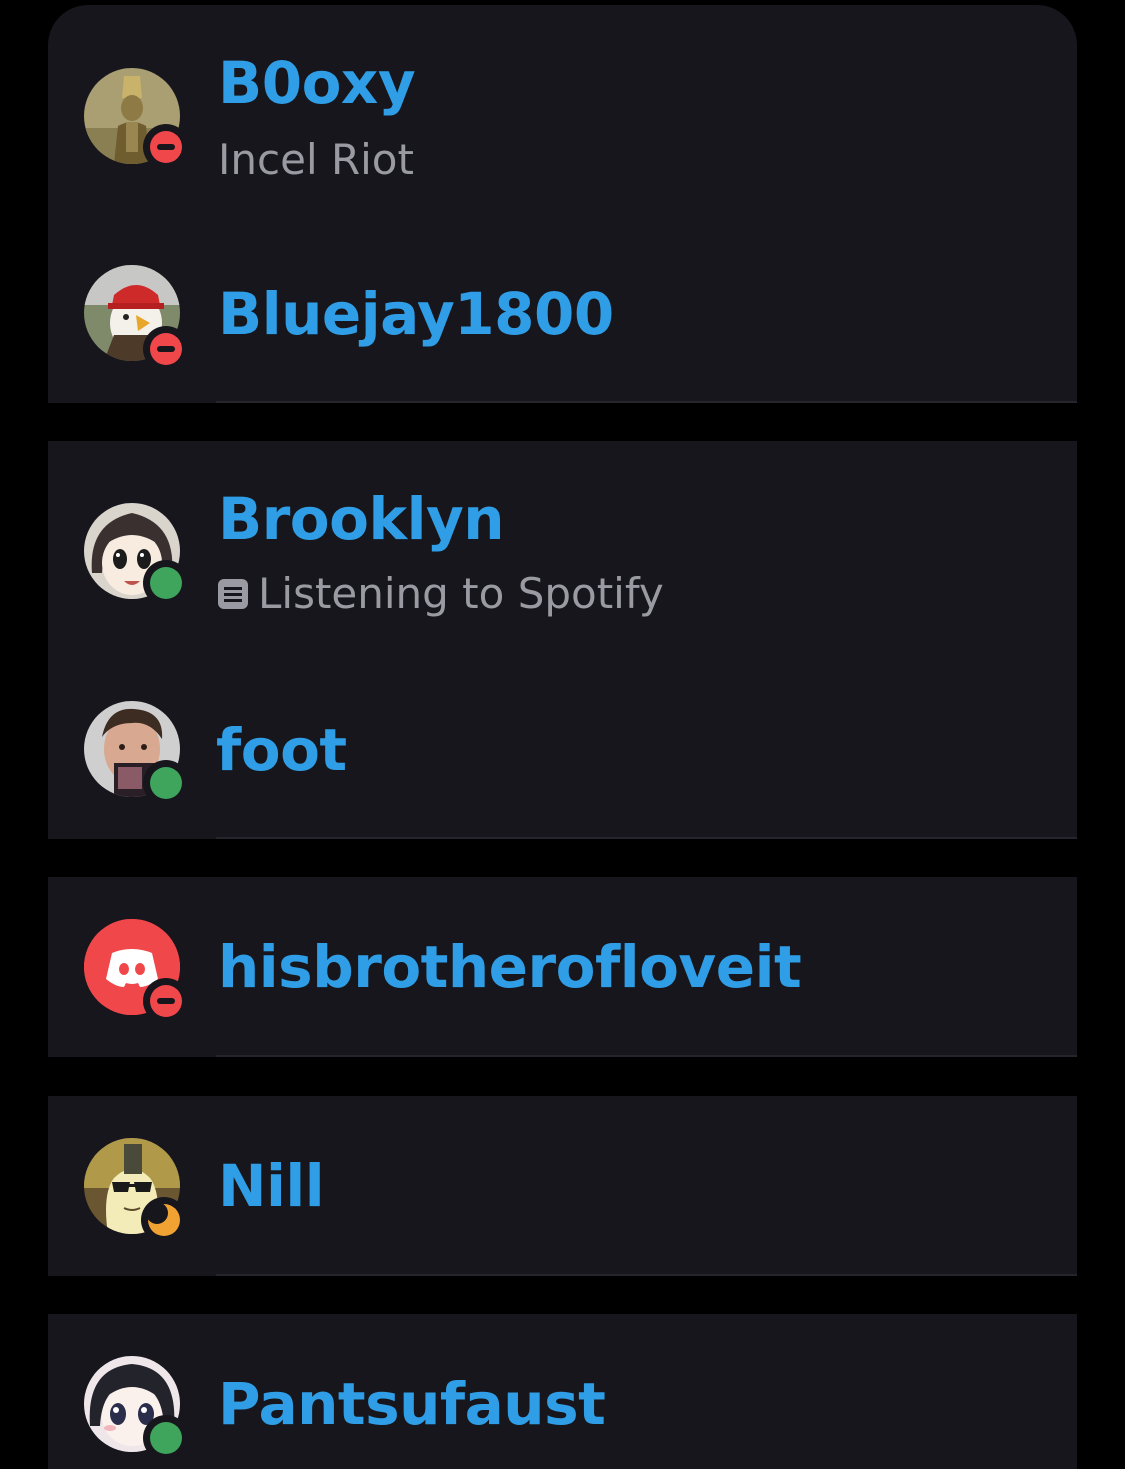 This screenshot has height=1469, width=1125. Describe the element at coordinates (412, 1404) in the screenshot. I see `member-username: Pantsufaust` at that location.